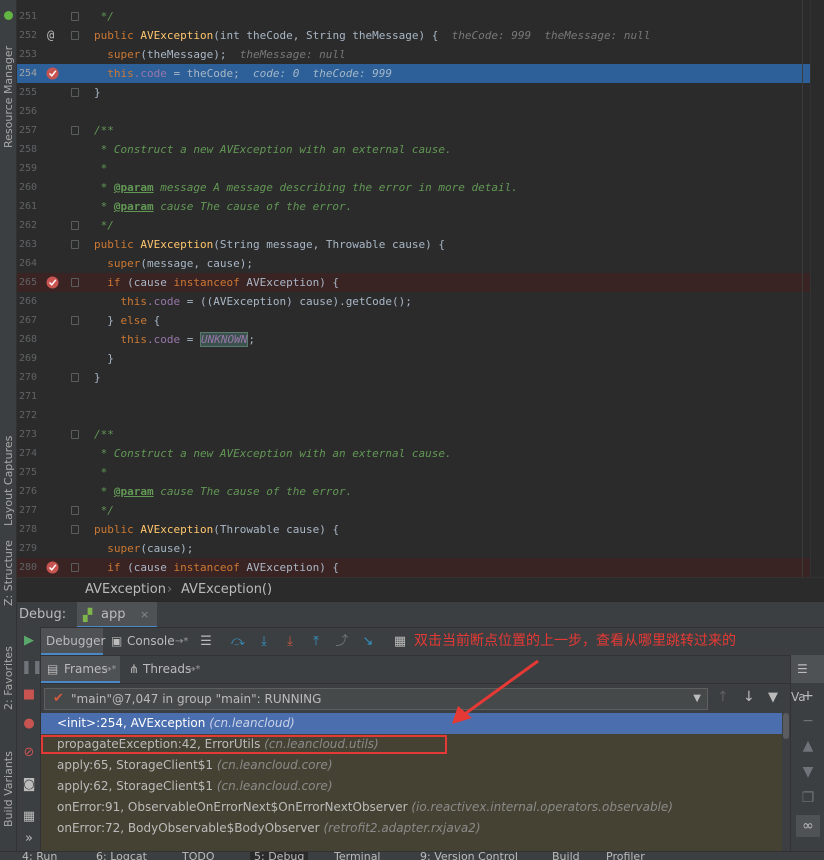 The width and height of the screenshot is (824, 860). I want to click on override-icon: @, so click(50, 35).